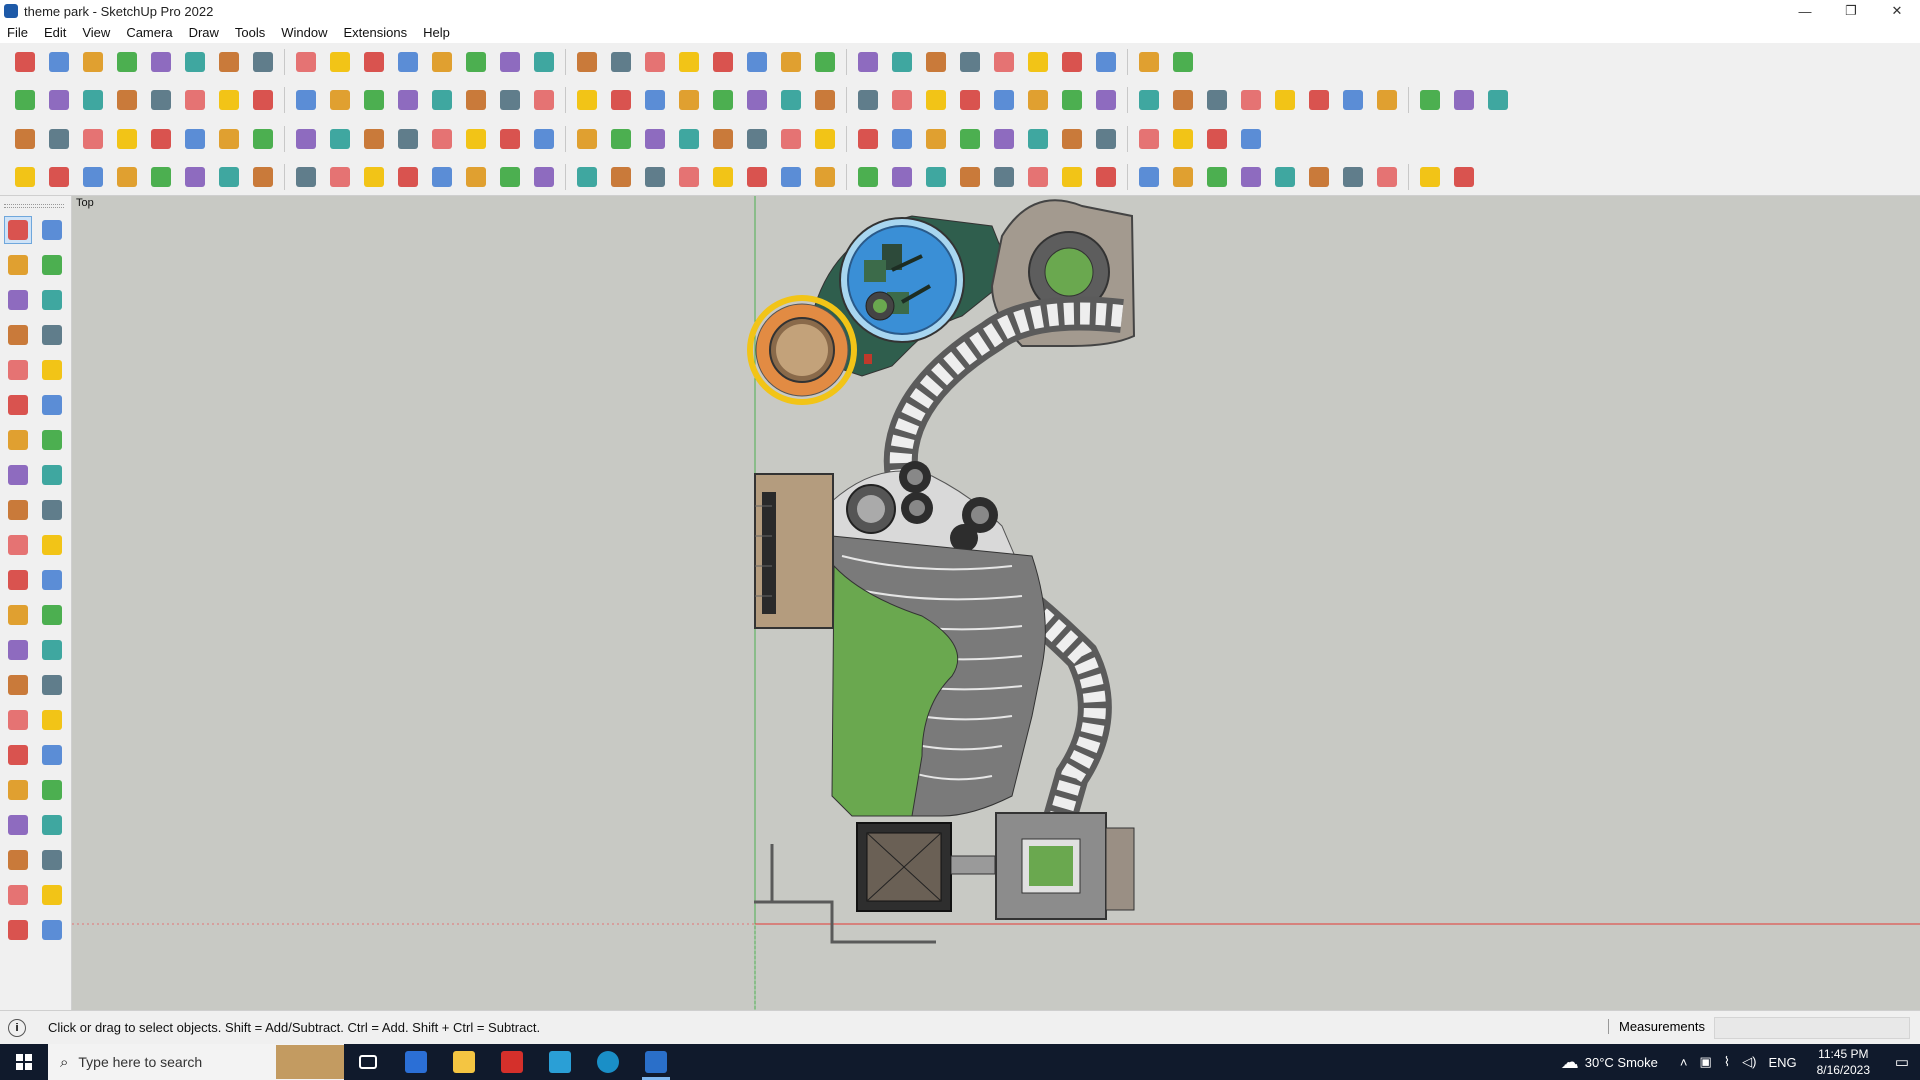 Image resolution: width=1920 pixels, height=1080 pixels. What do you see at coordinates (544, 62) in the screenshot?
I see `pan-button` at bounding box center [544, 62].